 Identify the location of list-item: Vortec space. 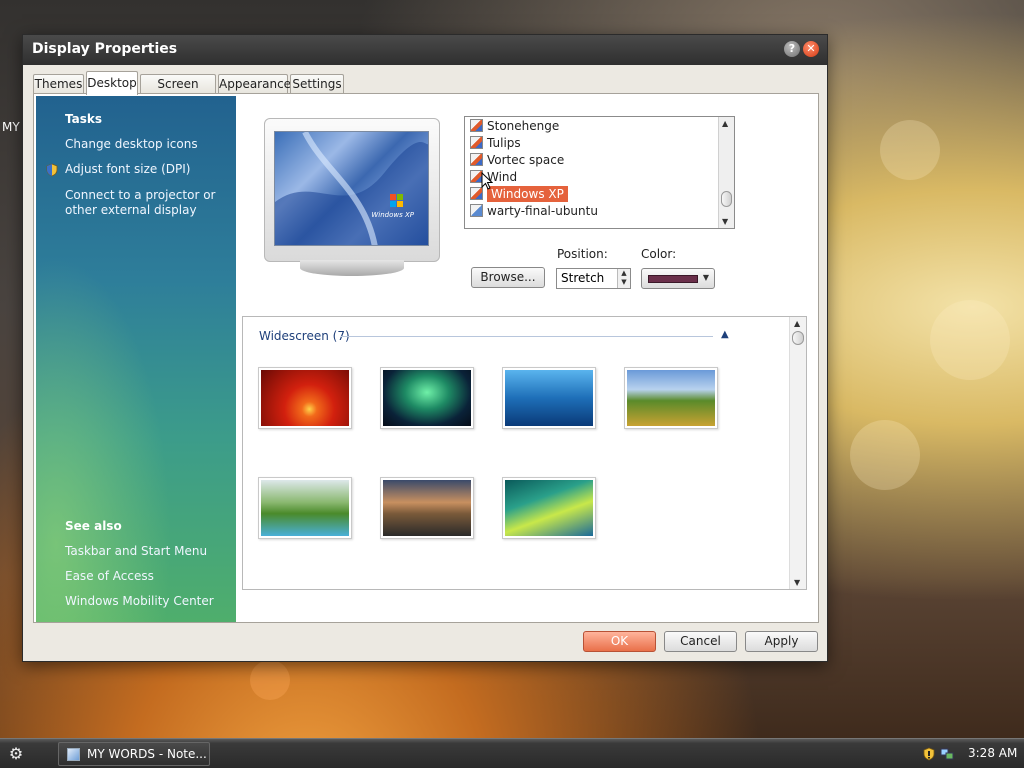
(517, 160).